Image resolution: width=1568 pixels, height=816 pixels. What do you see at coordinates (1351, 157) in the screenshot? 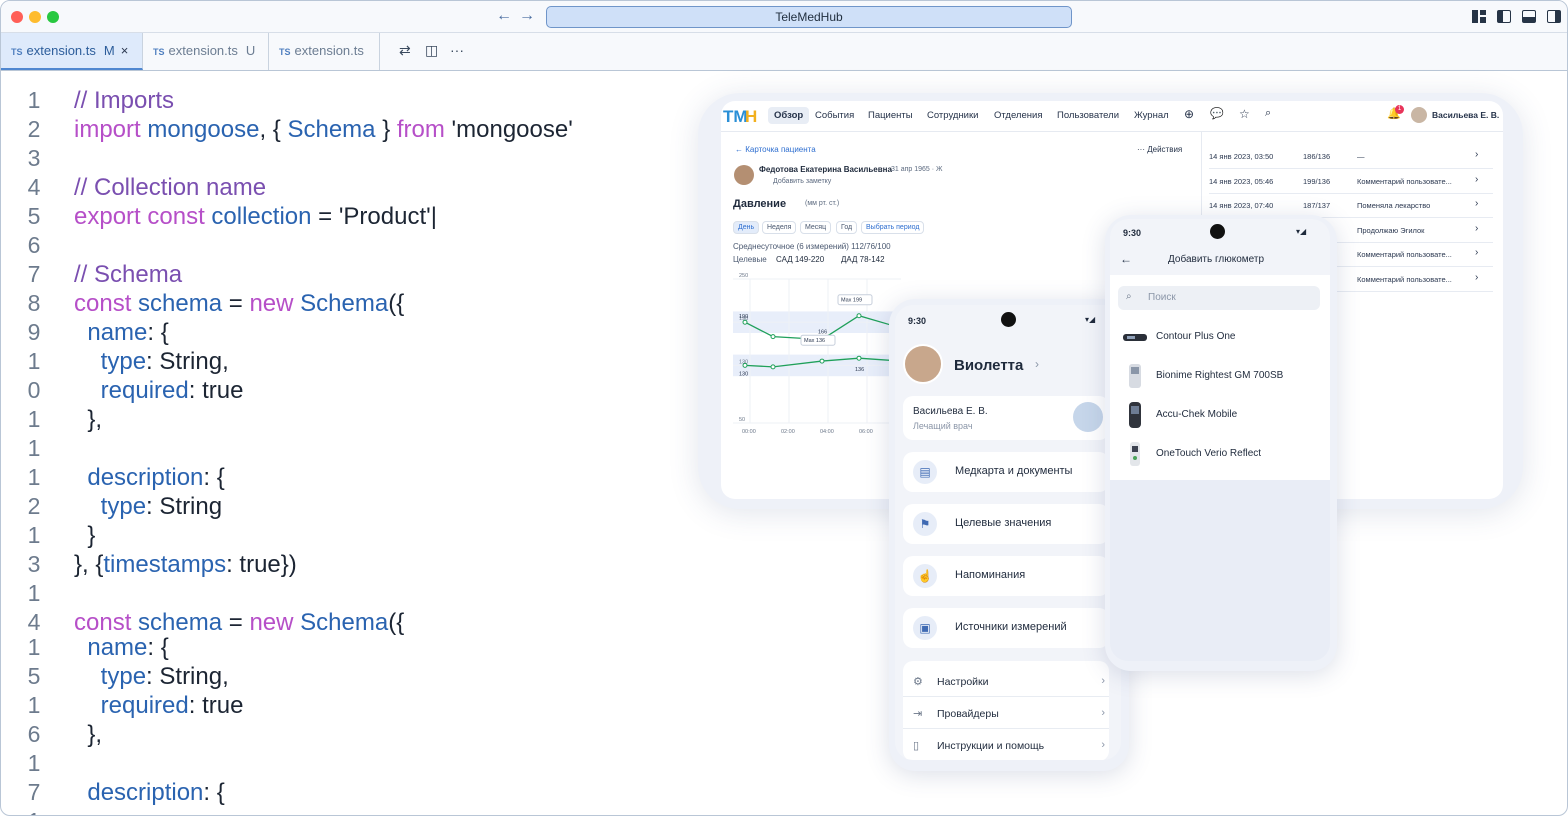
I see `measurement-row: 14 янв 2023, 03:50 186/136 — ›` at bounding box center [1351, 157].